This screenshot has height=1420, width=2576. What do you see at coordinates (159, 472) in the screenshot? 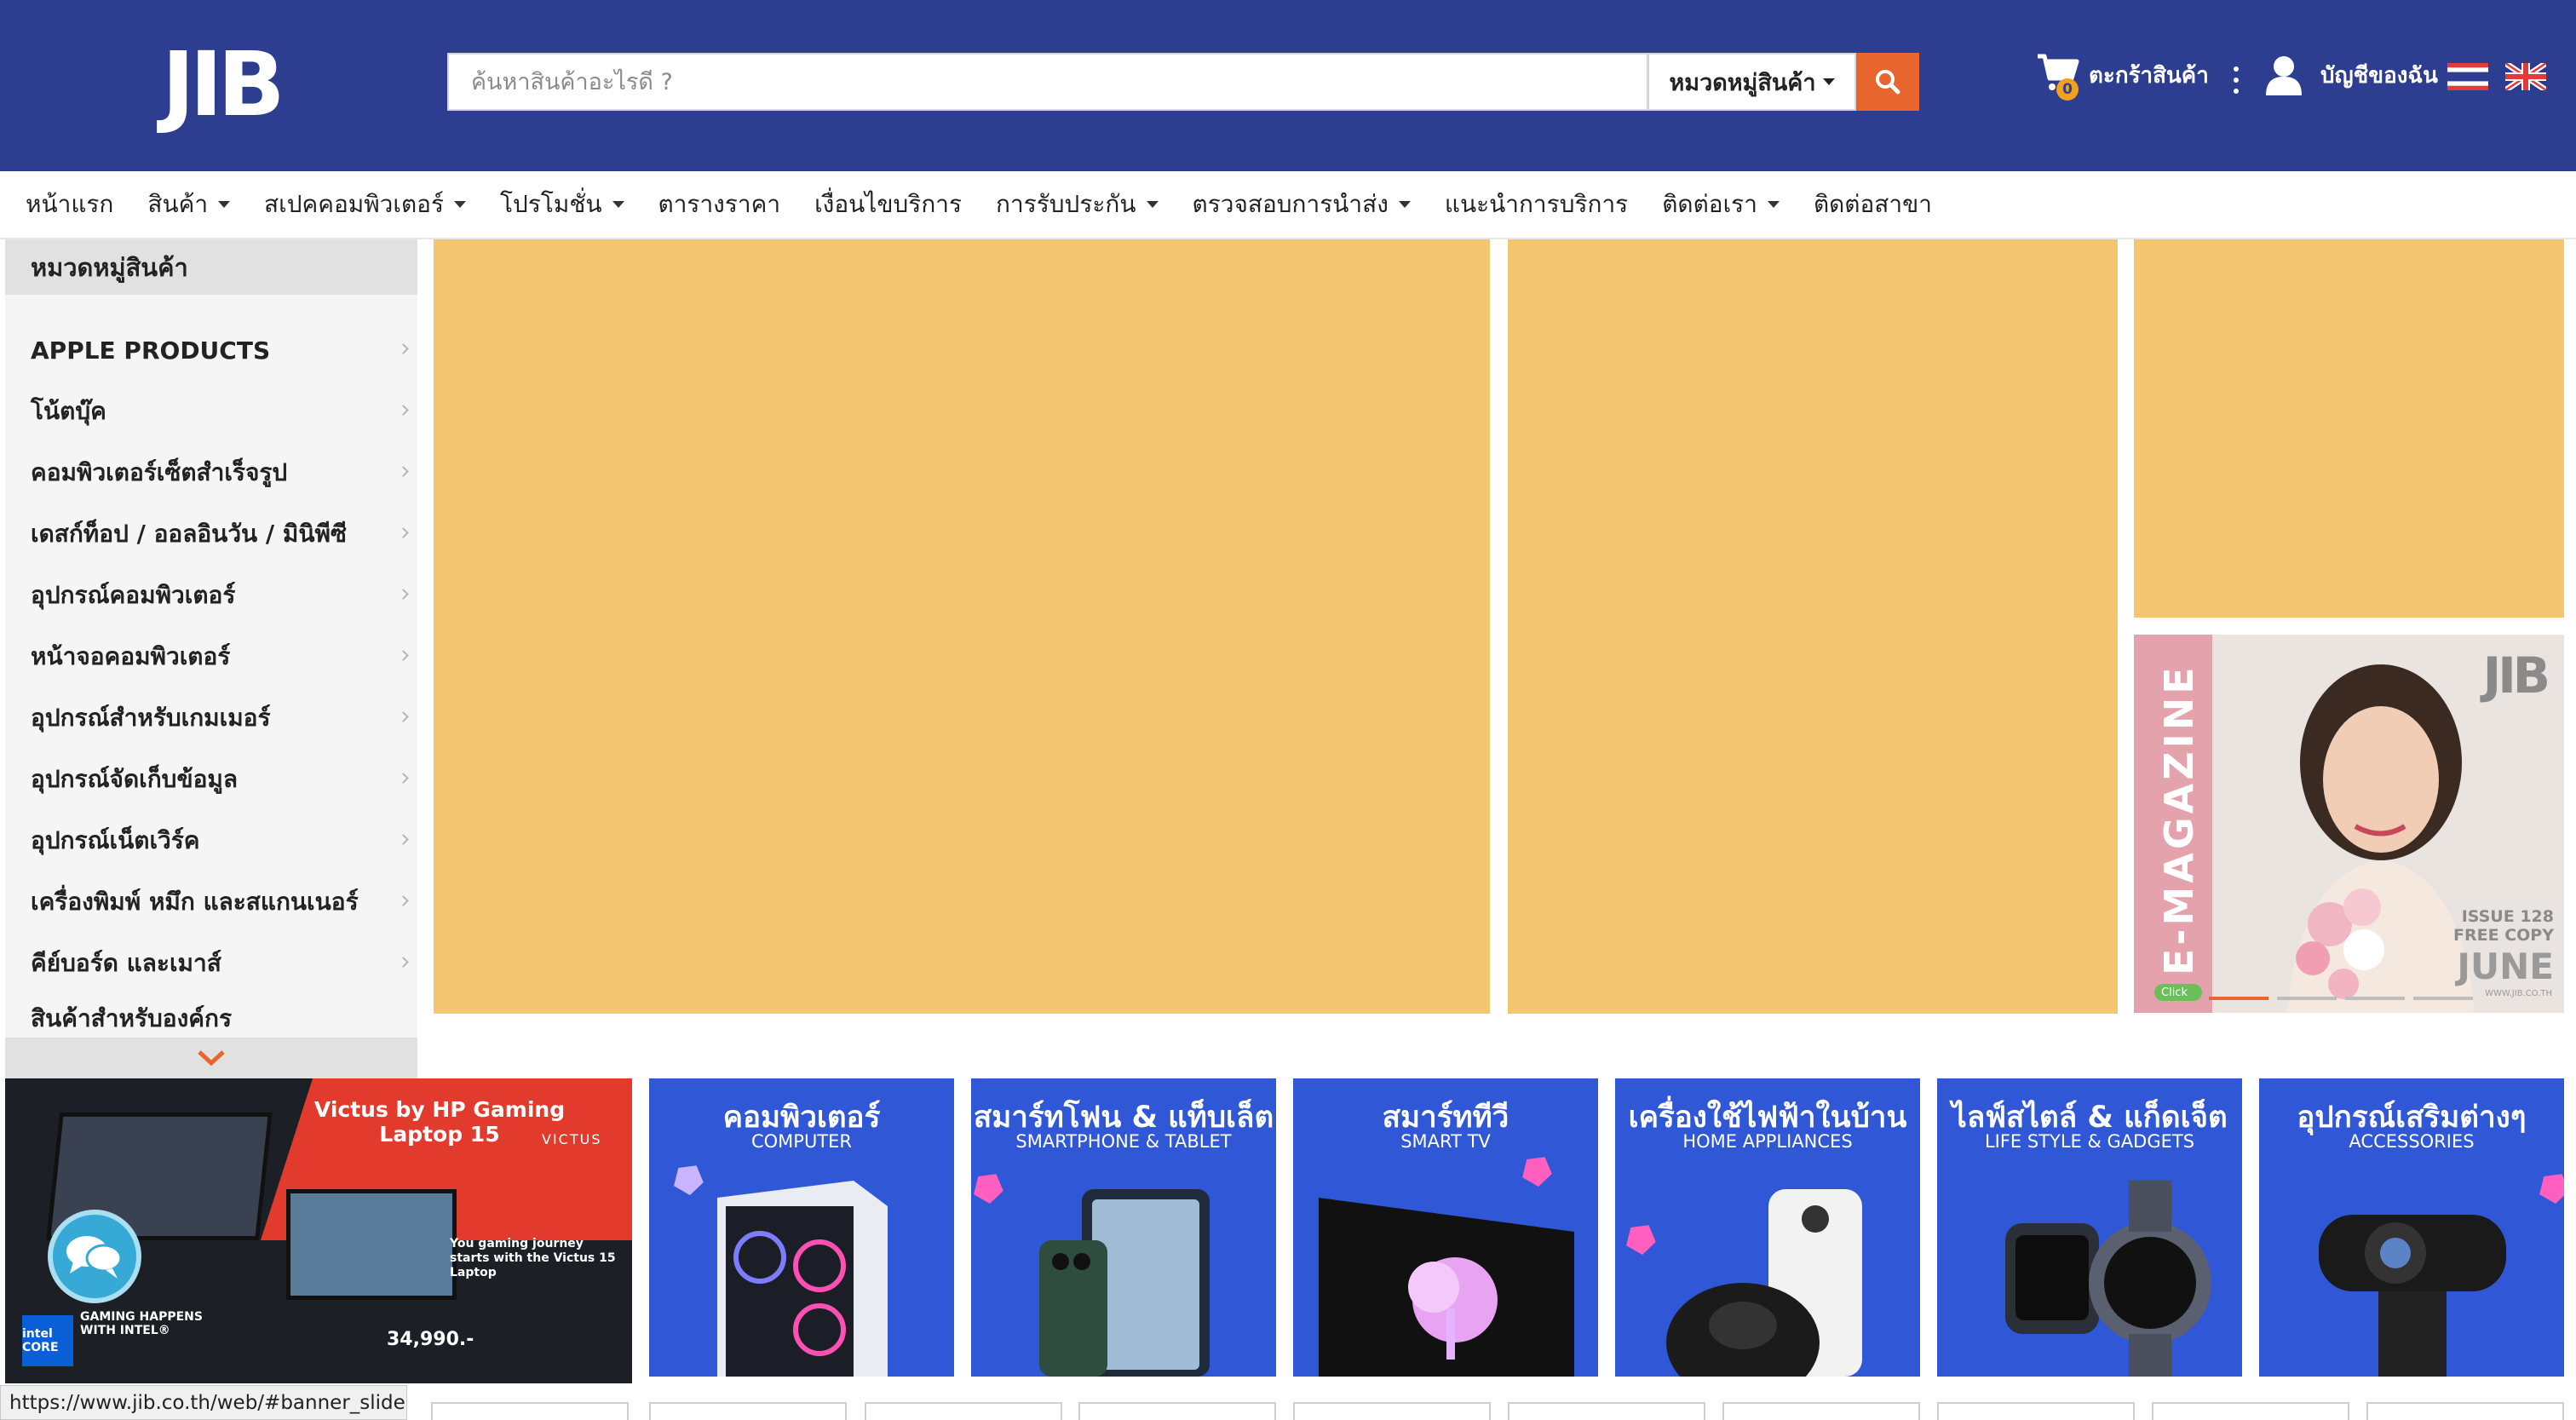
I see `sidebar-item-label: คอมพิวเตอร์เซ็ตสำเร็จรูป` at bounding box center [159, 472].